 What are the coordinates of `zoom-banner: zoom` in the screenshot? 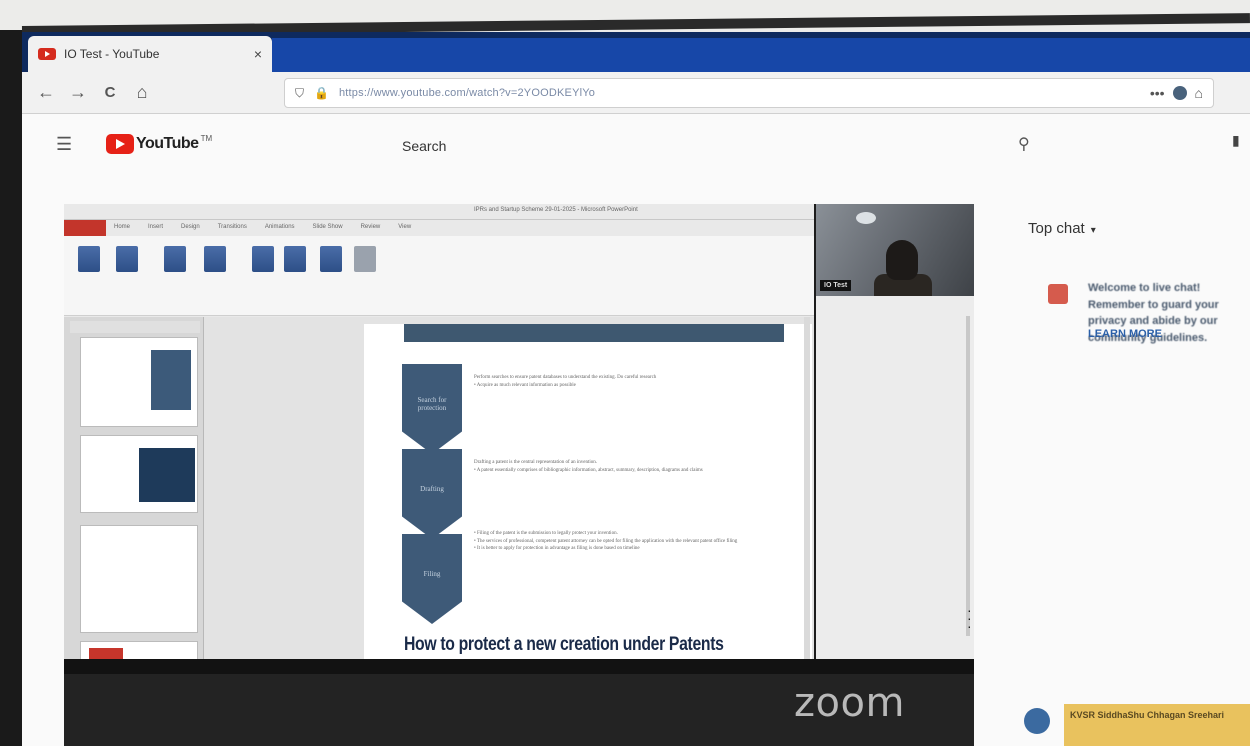 It's located at (519, 710).